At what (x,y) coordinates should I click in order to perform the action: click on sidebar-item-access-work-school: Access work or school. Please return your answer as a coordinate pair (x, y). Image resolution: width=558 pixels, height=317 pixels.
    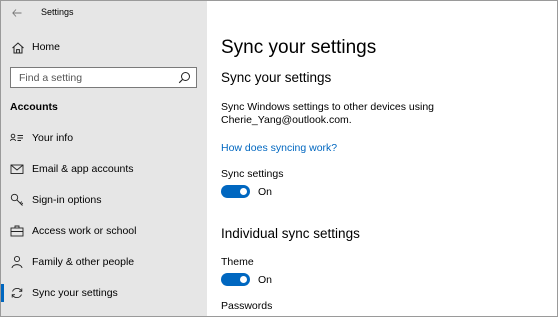
    Looking at the image, I should click on (104, 231).